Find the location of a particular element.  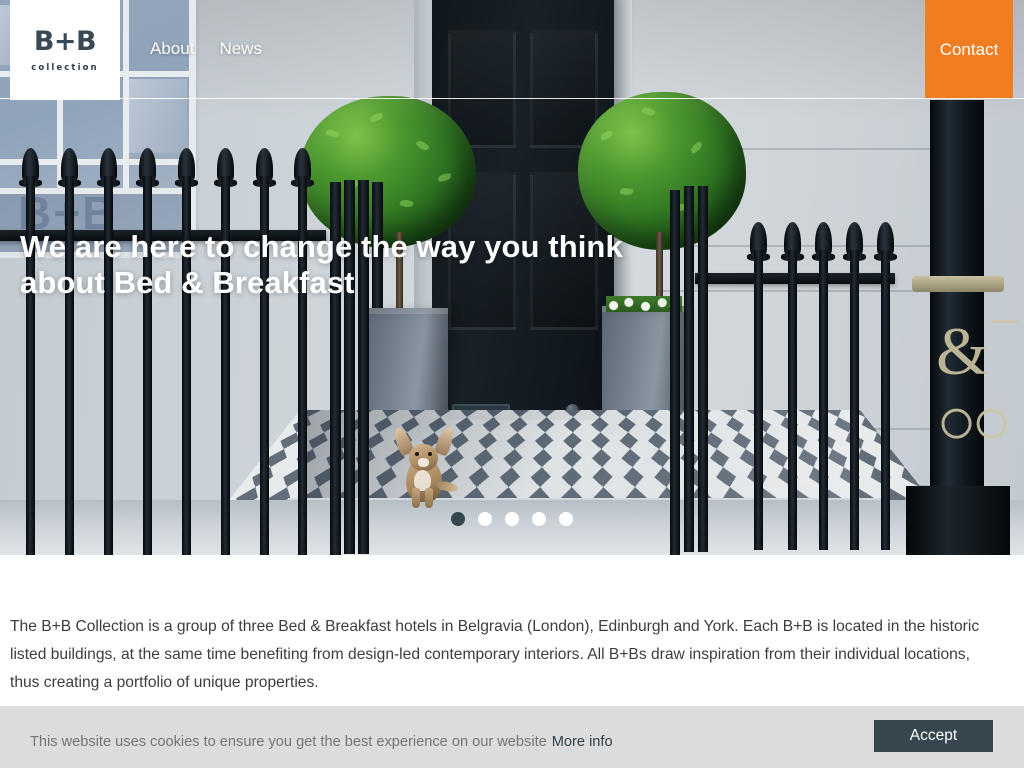

lamp-post-collar is located at coordinates (958, 254).